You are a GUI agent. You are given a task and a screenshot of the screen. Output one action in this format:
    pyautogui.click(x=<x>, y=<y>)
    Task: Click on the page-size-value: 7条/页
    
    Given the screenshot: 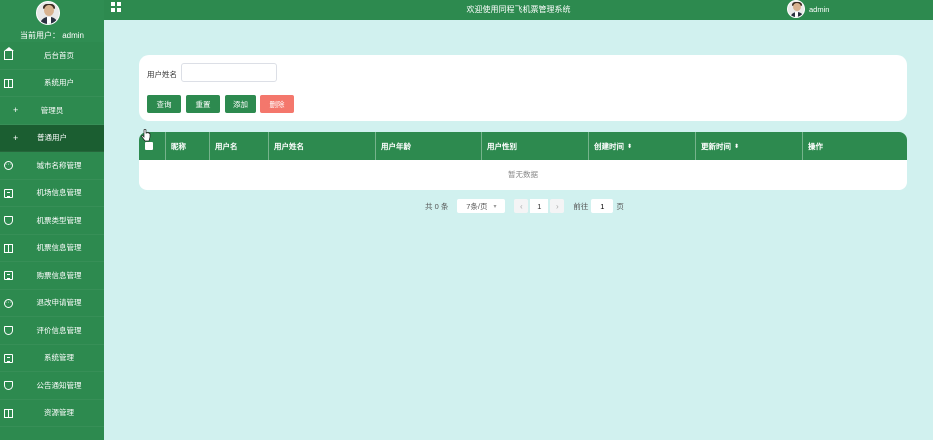 What is the action you would take?
    pyautogui.click(x=477, y=206)
    